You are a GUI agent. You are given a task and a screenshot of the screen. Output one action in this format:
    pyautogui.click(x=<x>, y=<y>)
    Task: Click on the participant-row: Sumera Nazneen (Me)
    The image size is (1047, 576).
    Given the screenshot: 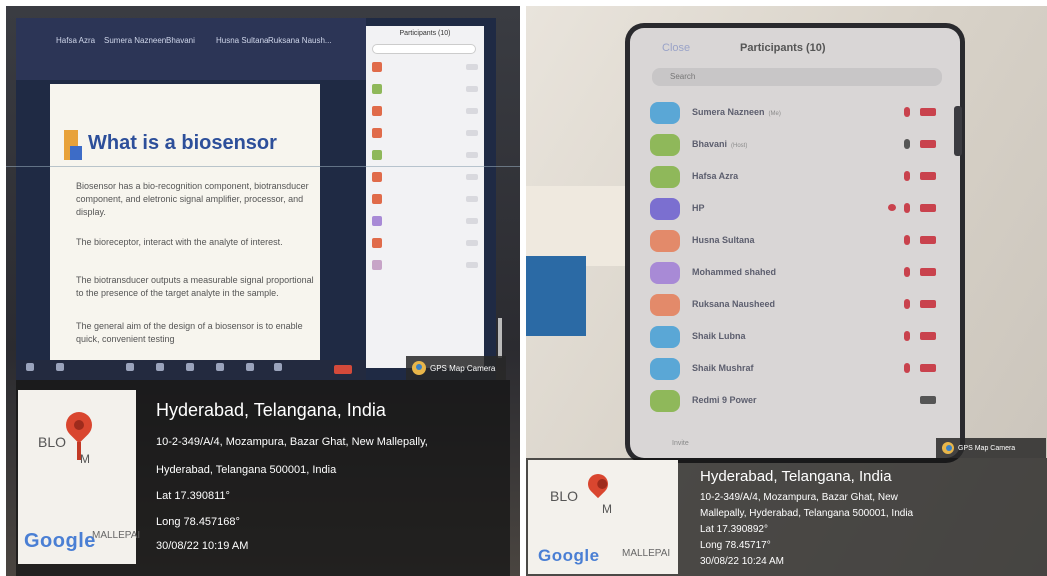 What is the action you would take?
    pyautogui.click(x=800, y=115)
    